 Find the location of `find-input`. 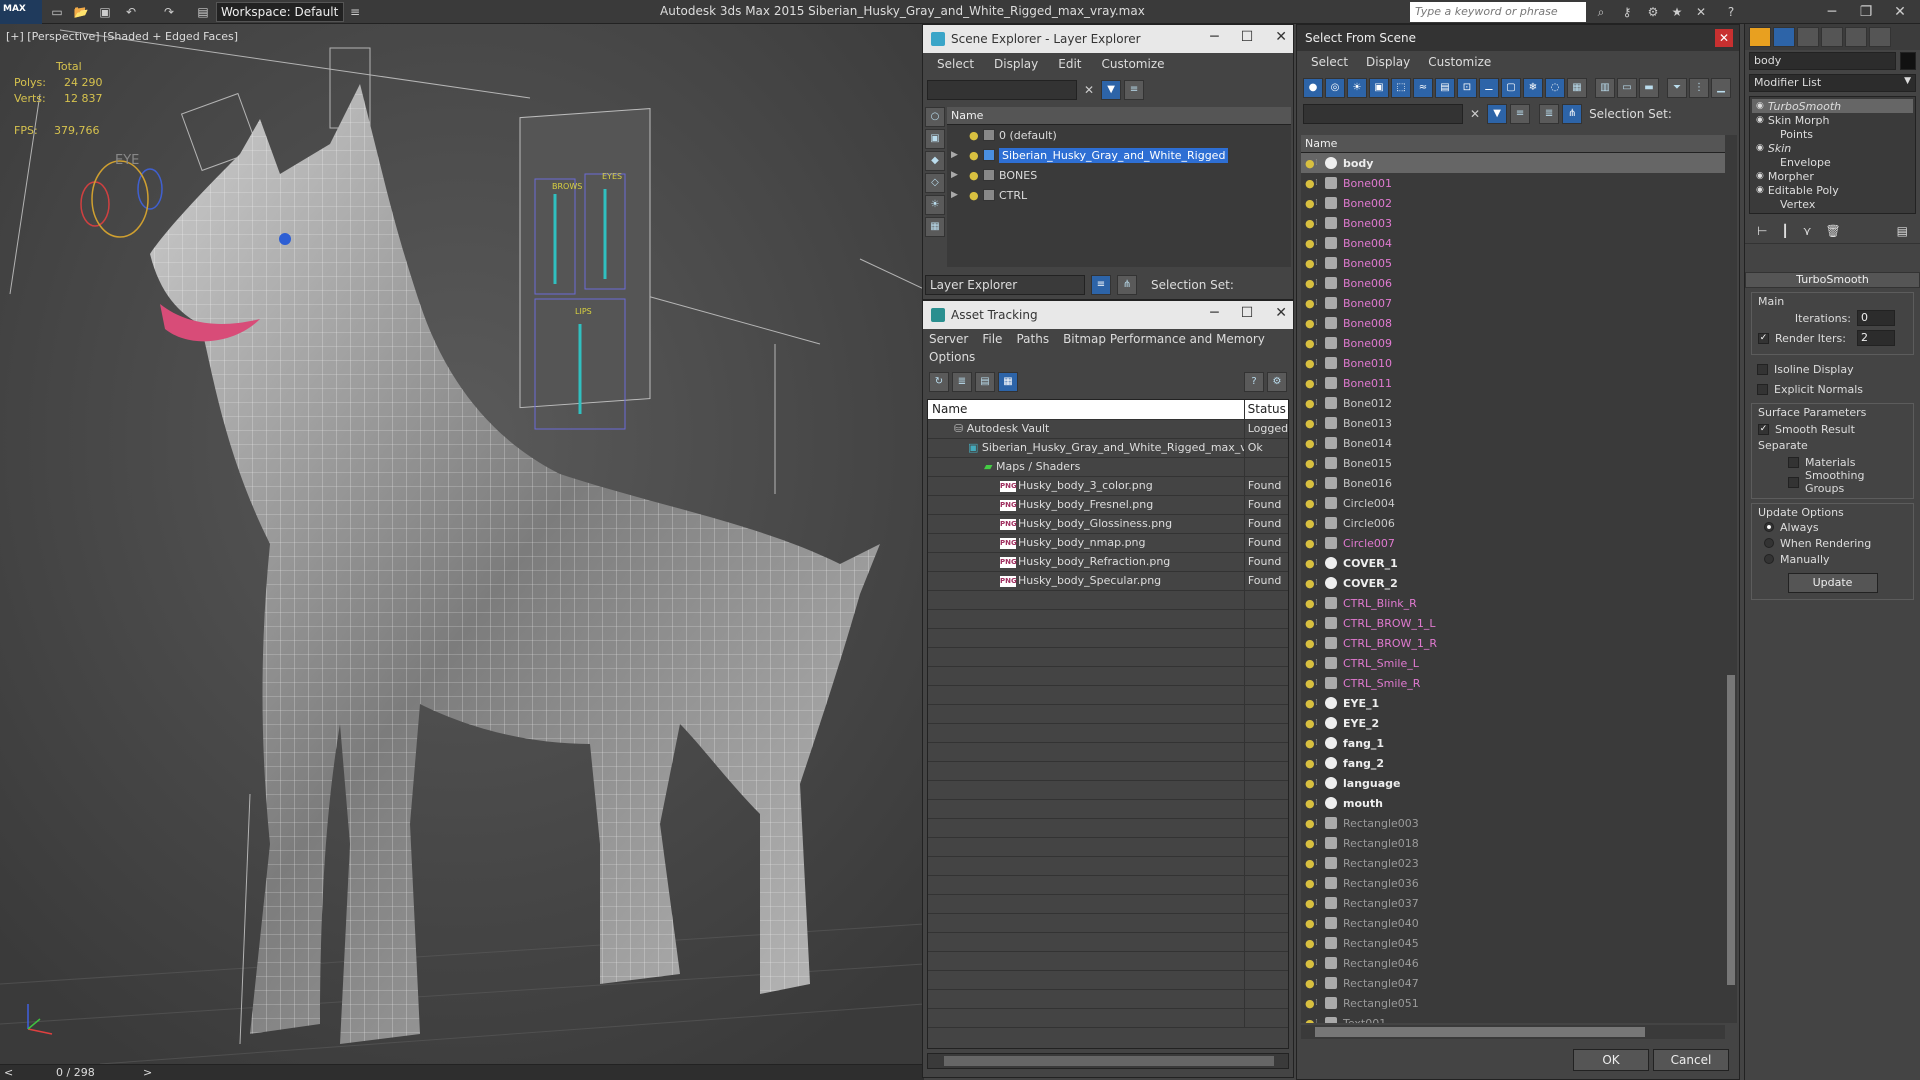

find-input is located at coordinates (1002, 90).